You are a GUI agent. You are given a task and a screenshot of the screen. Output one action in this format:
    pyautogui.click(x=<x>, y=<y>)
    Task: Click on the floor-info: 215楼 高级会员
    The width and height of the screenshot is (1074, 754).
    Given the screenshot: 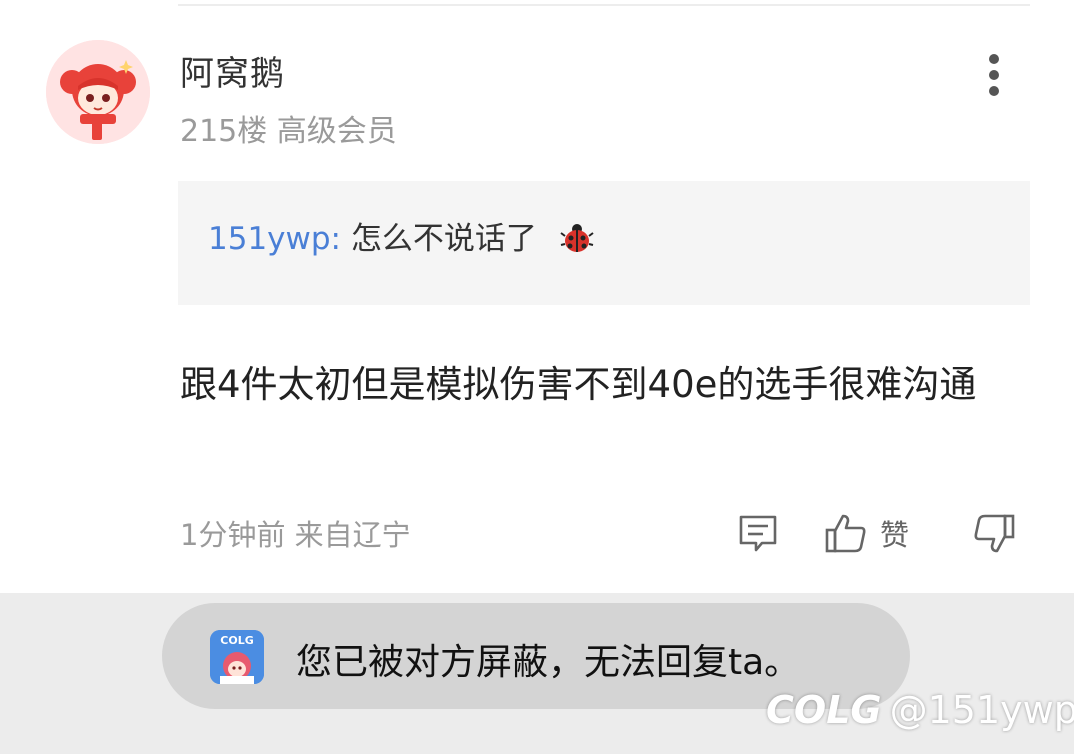 What is the action you would take?
    pyautogui.click(x=288, y=131)
    